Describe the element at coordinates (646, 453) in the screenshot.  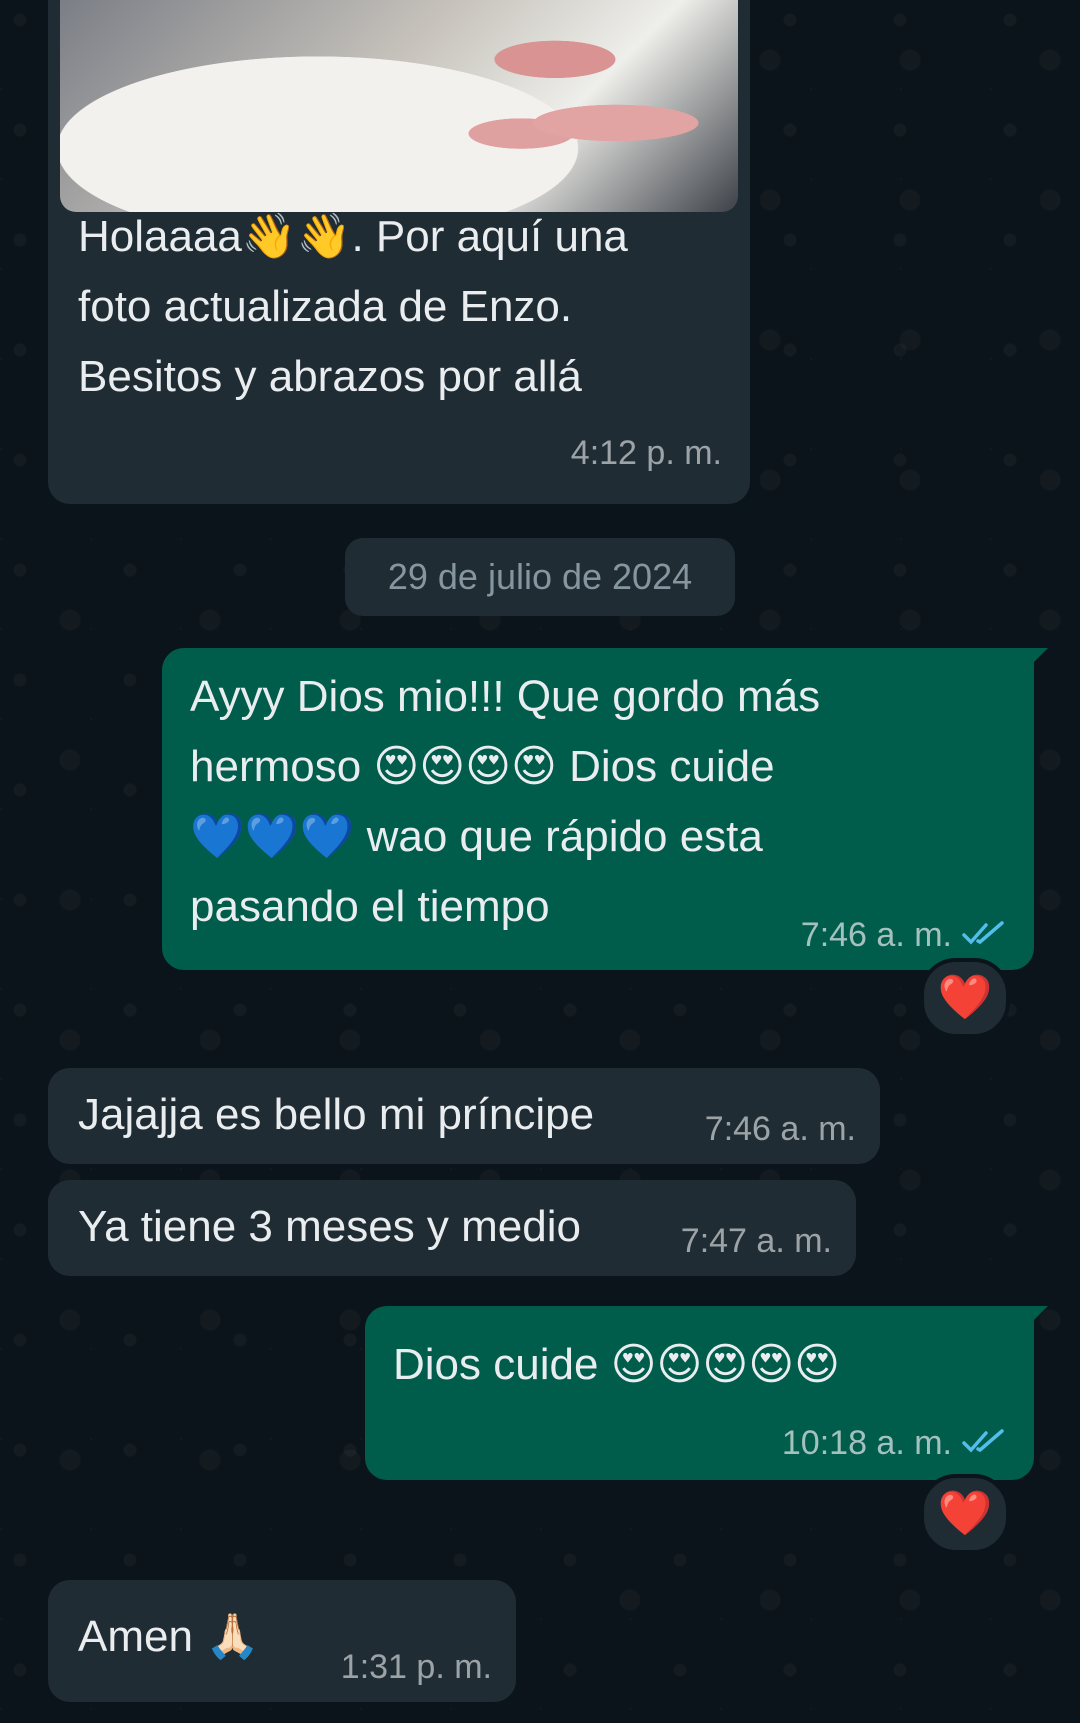
I see `message-time: 4:12 p. m.` at that location.